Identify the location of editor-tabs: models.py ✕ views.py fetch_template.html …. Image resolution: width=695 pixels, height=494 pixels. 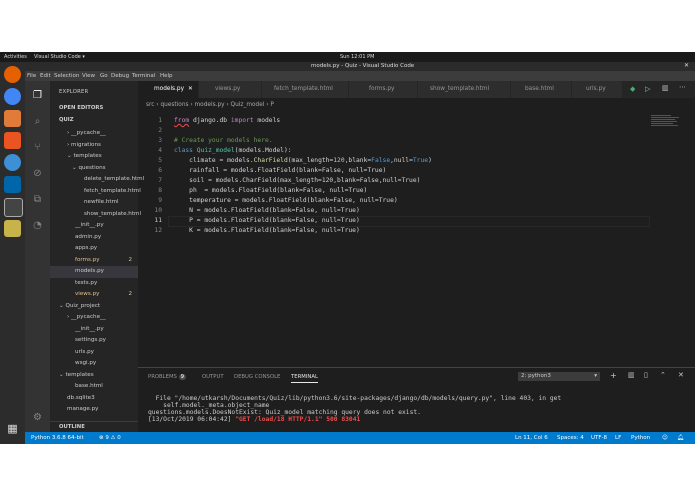
(416, 89).